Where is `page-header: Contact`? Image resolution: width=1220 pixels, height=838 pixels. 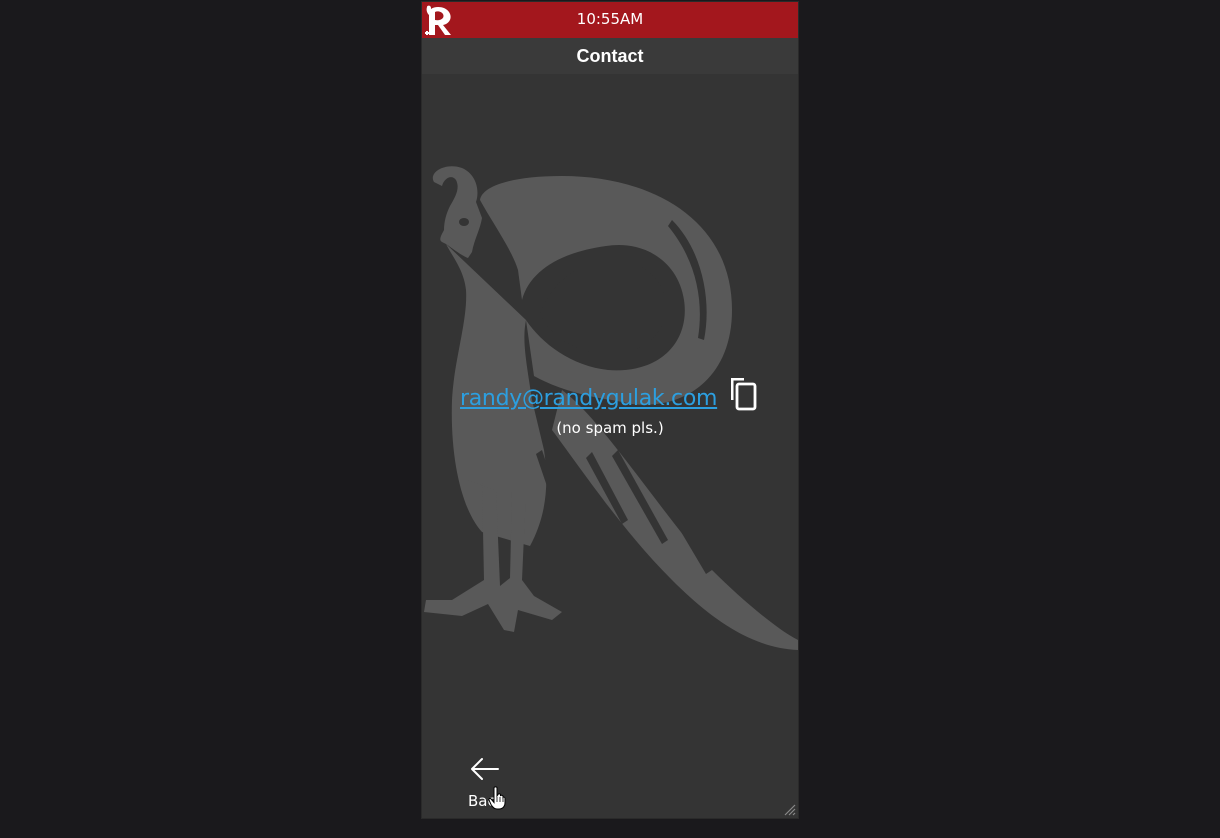 page-header: Contact is located at coordinates (610, 56).